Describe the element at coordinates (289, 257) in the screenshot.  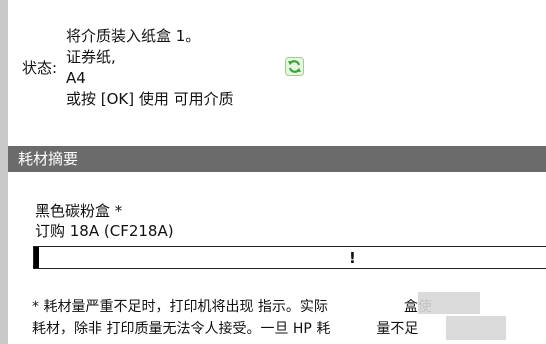
I see `toner-level-gauge: !` at that location.